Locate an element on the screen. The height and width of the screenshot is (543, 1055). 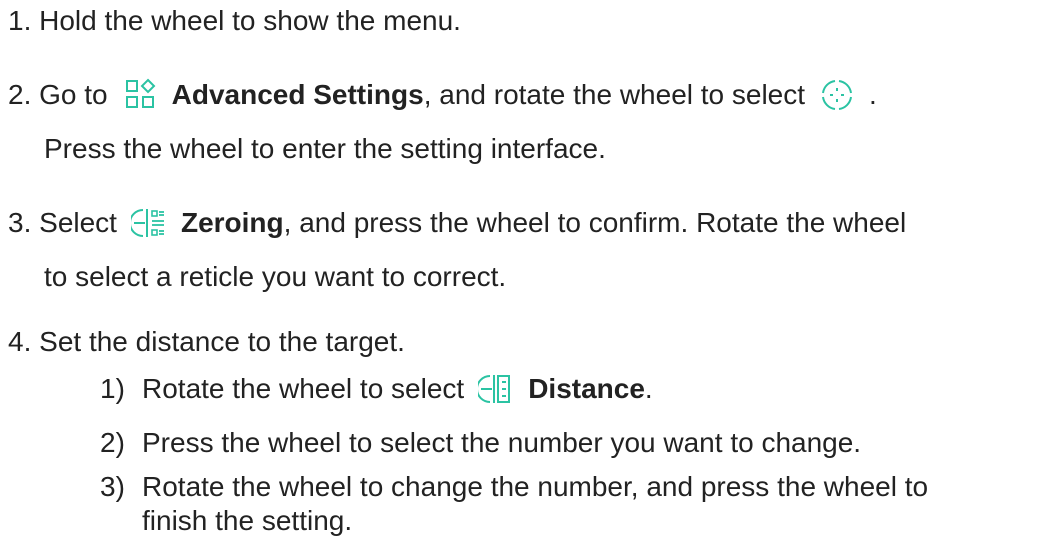
advanced-settings-label: Advanced Settings is located at coordinates (297, 94).